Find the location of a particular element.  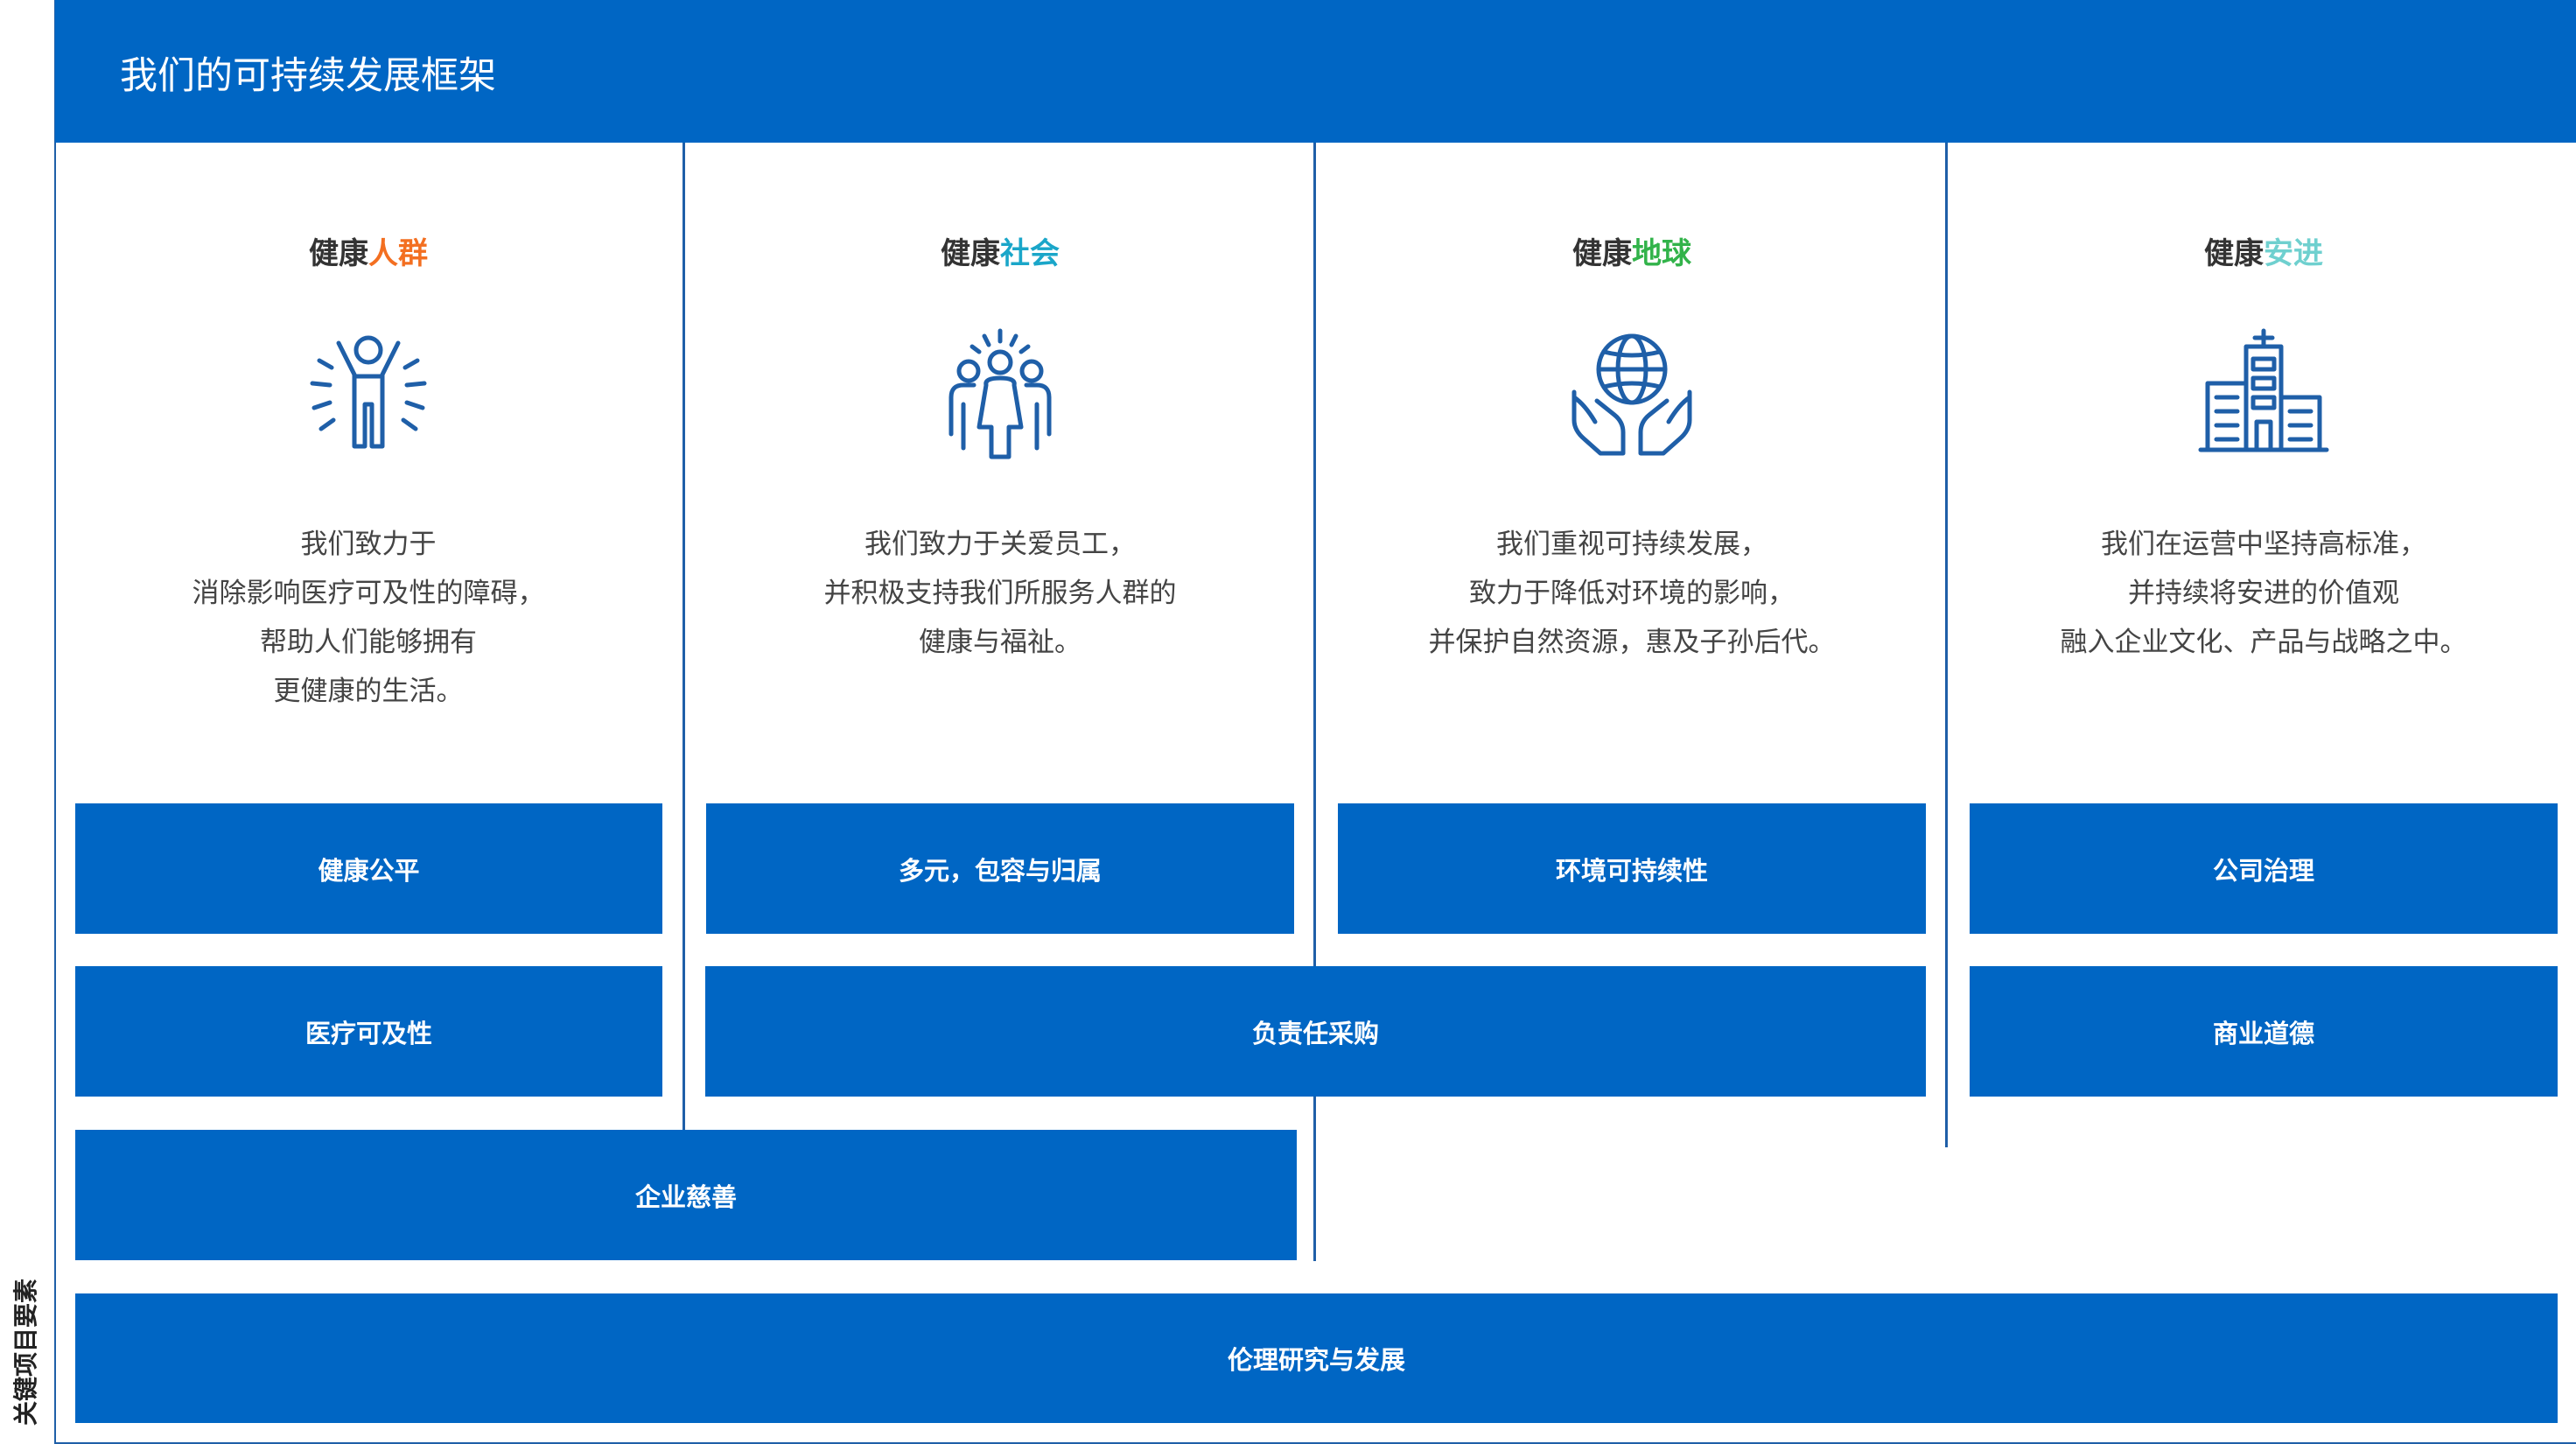

description-line: 并持续将安进的价值观 is located at coordinates (2263, 594).